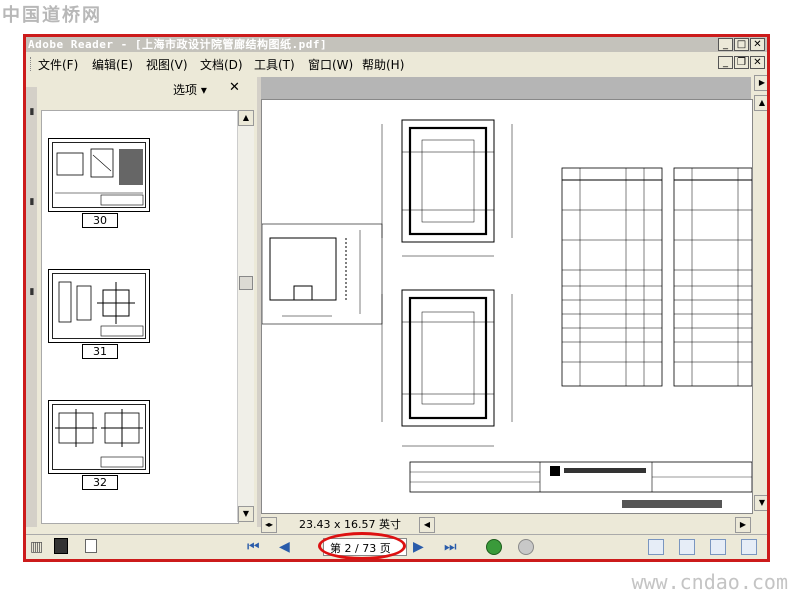  I want to click on pages-tab-icon: ▮, so click(32, 202).